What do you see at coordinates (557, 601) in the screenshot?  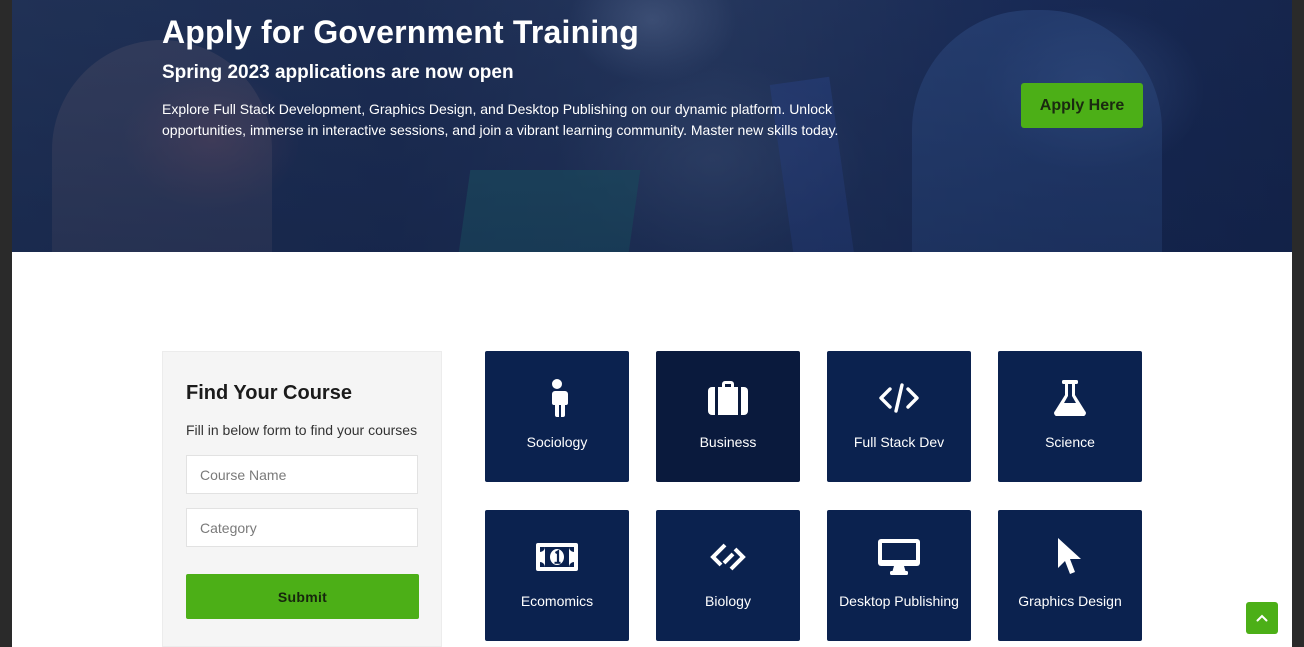 I see `course-tile-label: Ecomomics` at bounding box center [557, 601].